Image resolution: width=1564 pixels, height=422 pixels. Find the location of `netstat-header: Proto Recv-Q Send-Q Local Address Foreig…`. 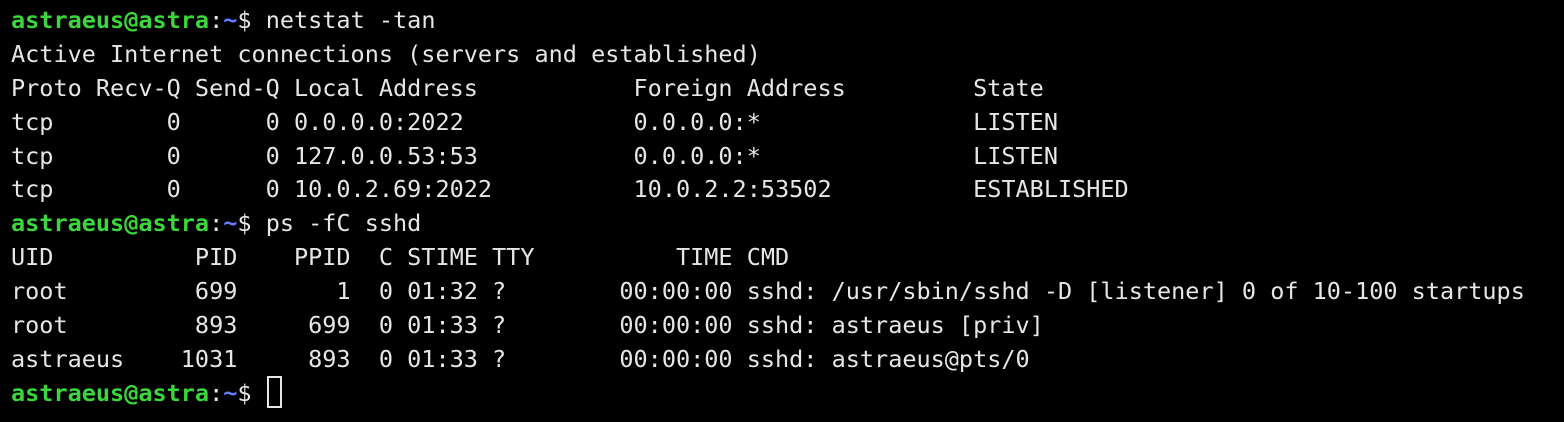

netstat-header: Proto Recv-Q Send-Q Local Address Foreig… is located at coordinates (527, 87).